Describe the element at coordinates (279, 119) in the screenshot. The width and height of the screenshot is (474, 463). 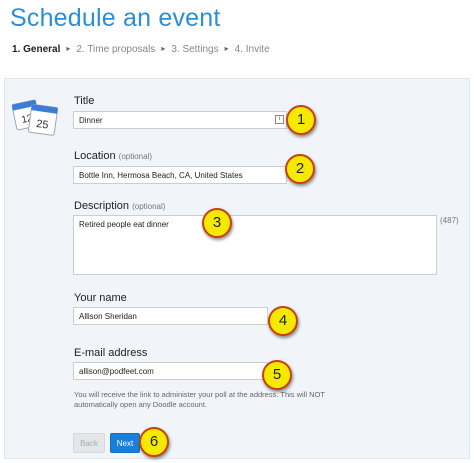
I see `field-info-icon: i` at that location.